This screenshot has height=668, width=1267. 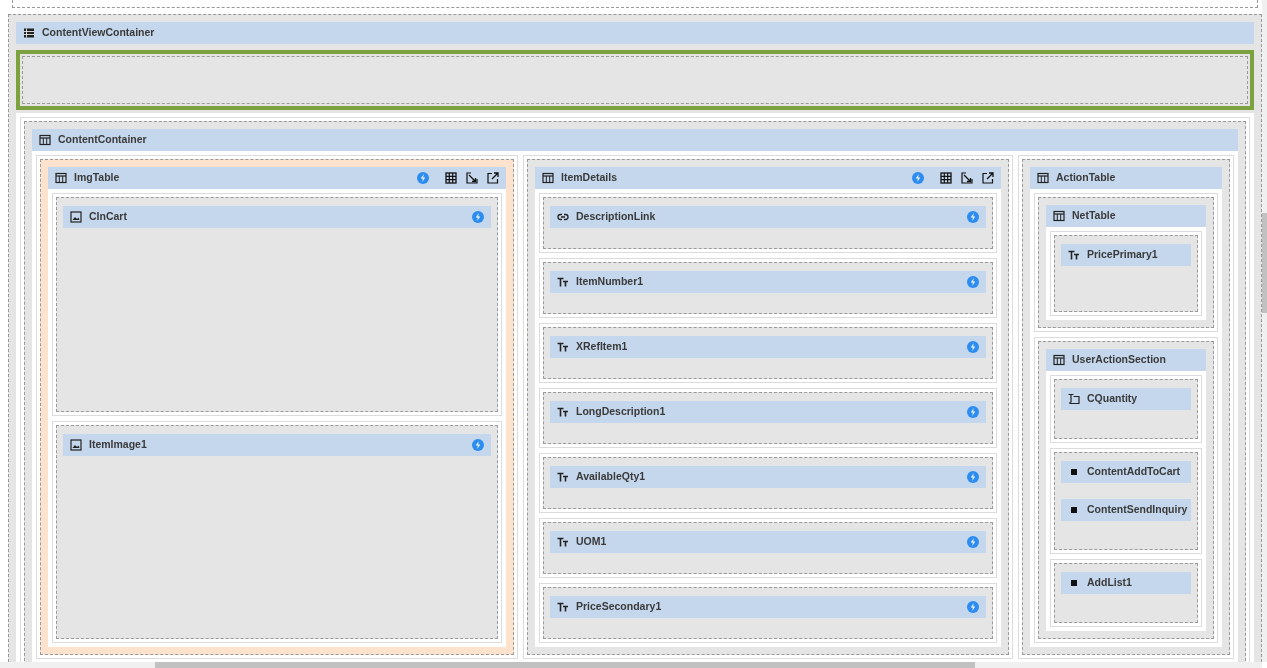 What do you see at coordinates (1264, 331) in the screenshot?
I see `vertical-scrollbar` at bounding box center [1264, 331].